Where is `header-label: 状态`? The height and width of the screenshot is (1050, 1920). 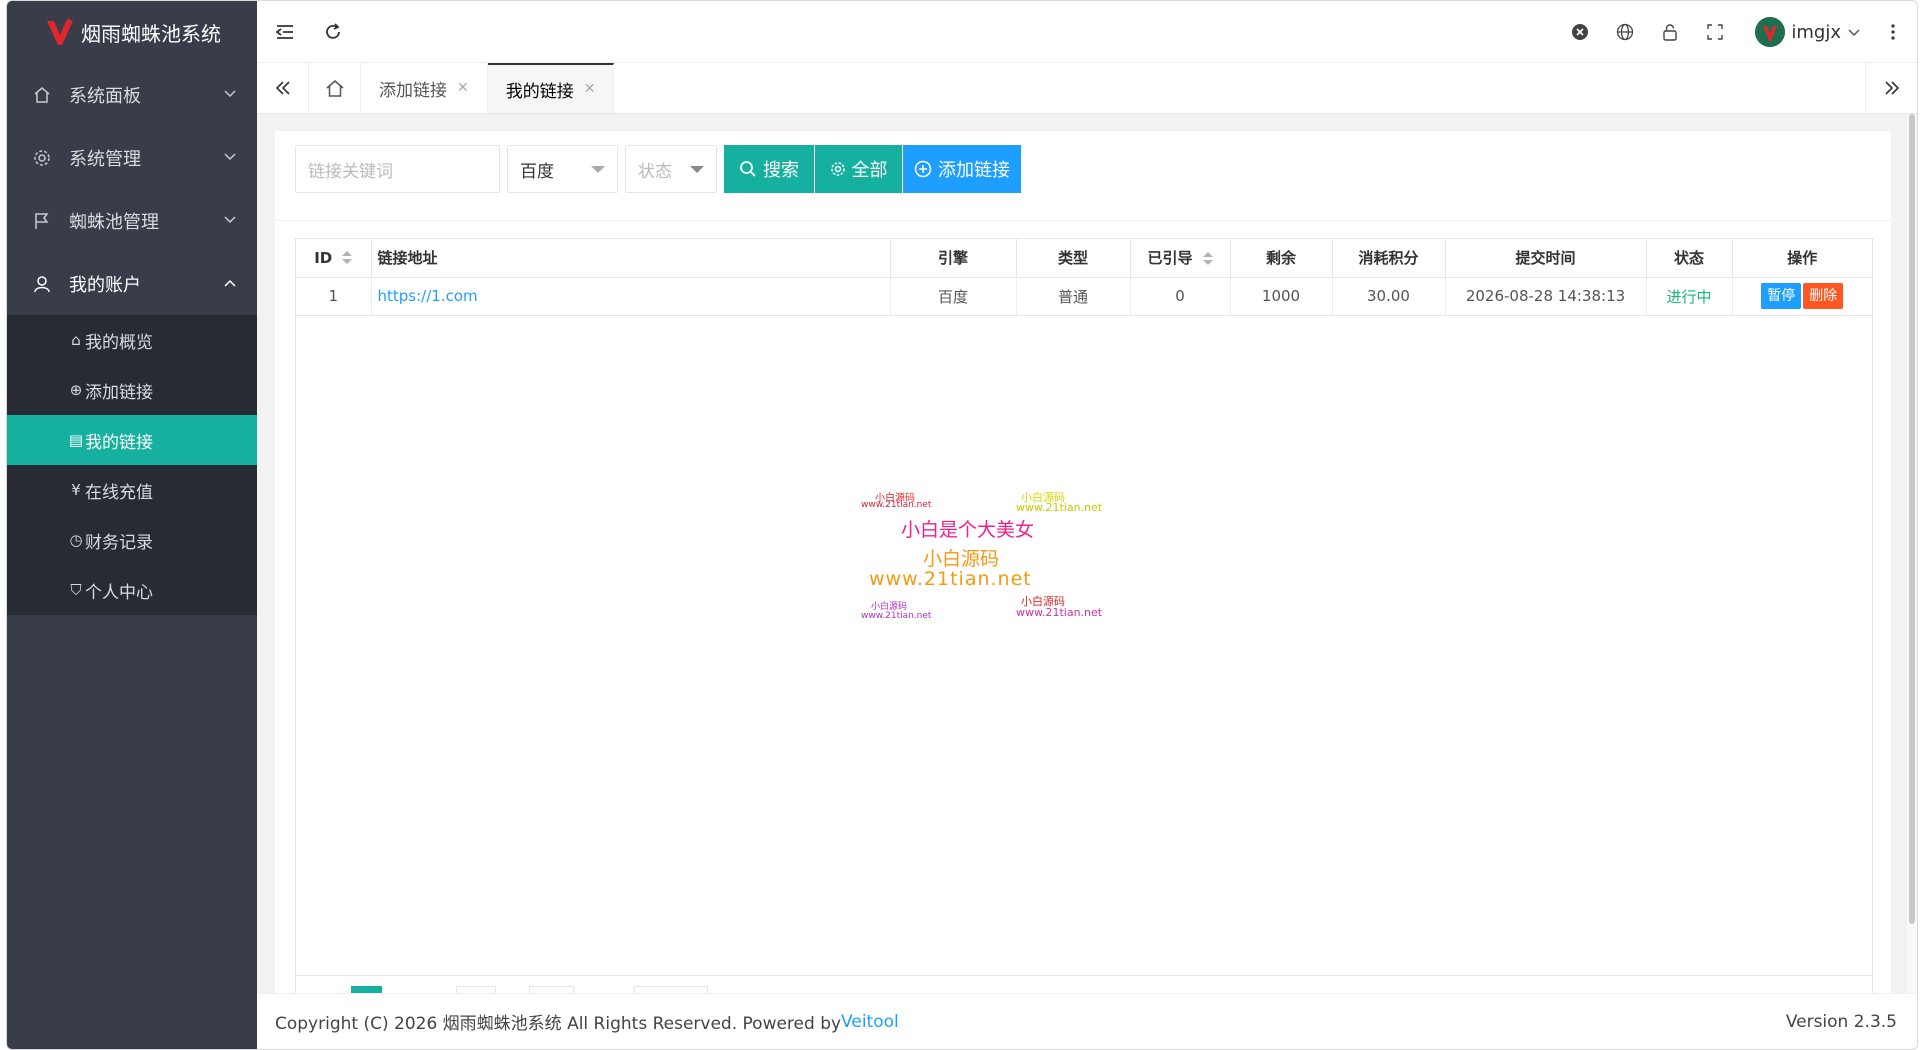 header-label: 状态 is located at coordinates (1688, 258).